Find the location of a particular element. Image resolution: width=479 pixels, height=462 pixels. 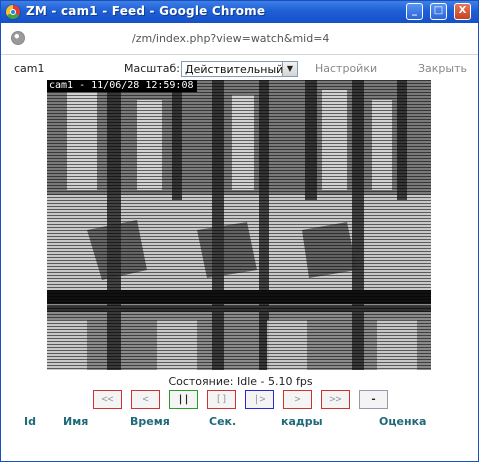

column-header-name: Имя is located at coordinates (75, 421).